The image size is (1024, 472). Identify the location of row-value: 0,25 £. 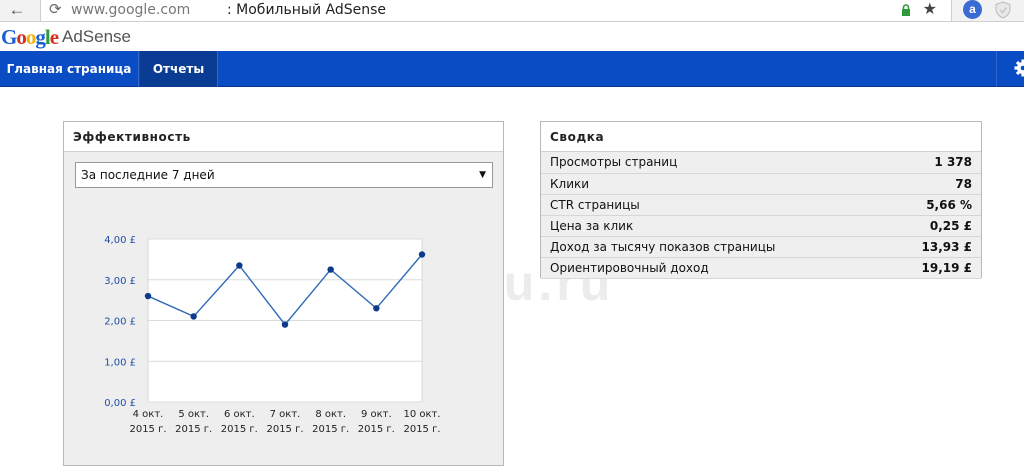
(932, 225).